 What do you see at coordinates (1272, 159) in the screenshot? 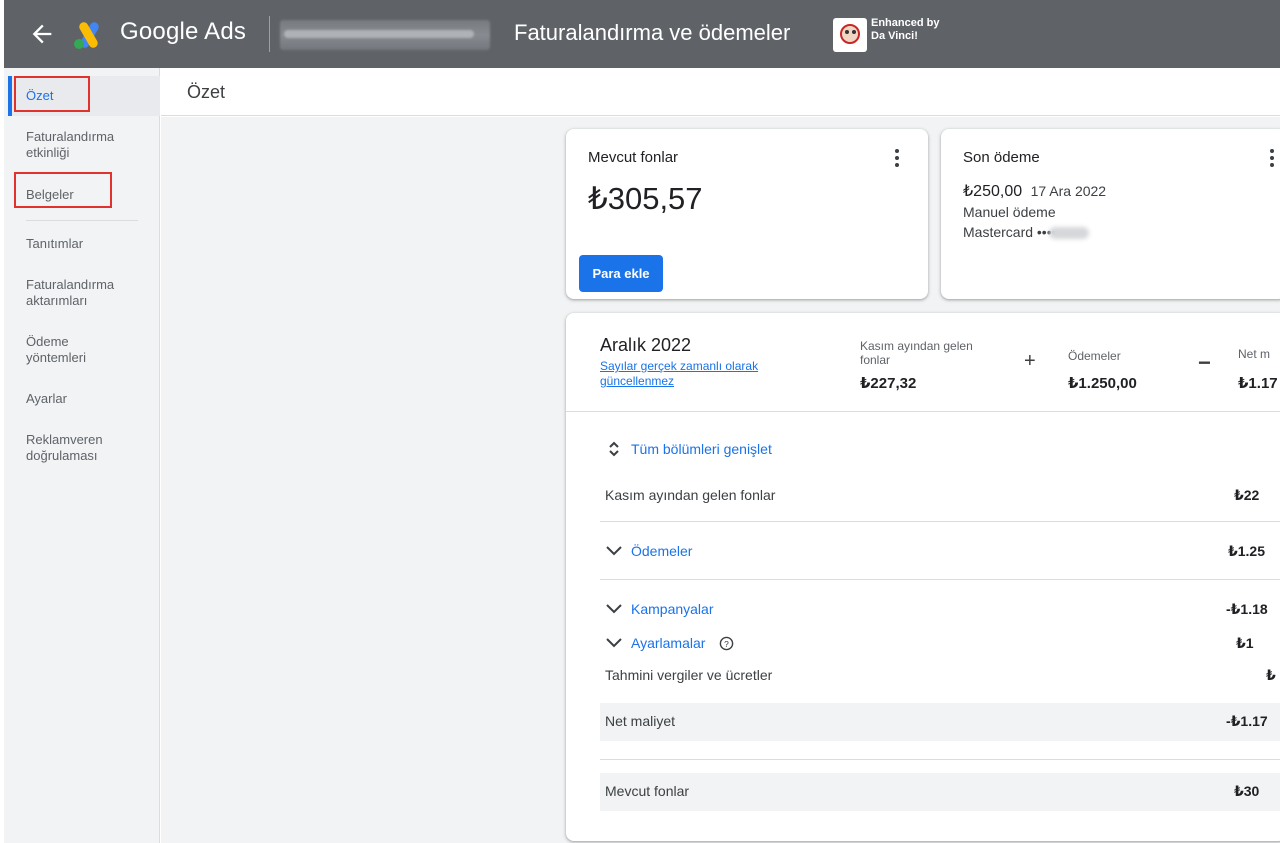
I see `last-payment-more-menu-icon` at bounding box center [1272, 159].